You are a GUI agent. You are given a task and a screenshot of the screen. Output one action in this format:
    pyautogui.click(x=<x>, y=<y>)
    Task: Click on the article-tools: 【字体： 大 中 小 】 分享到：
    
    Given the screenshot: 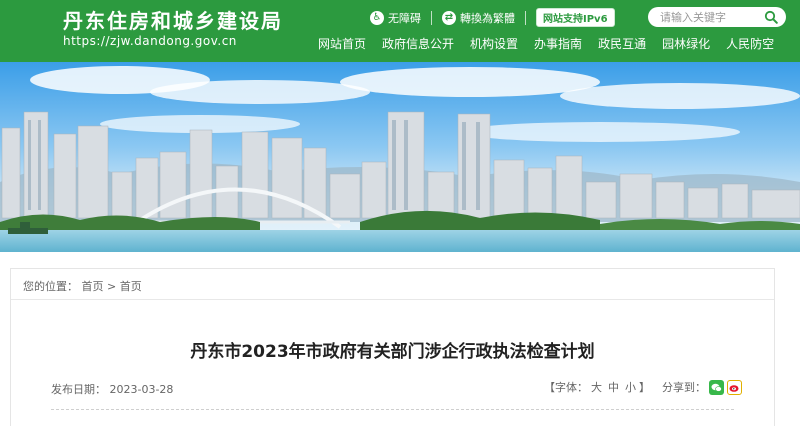 What is the action you would take?
    pyautogui.click(x=643, y=387)
    